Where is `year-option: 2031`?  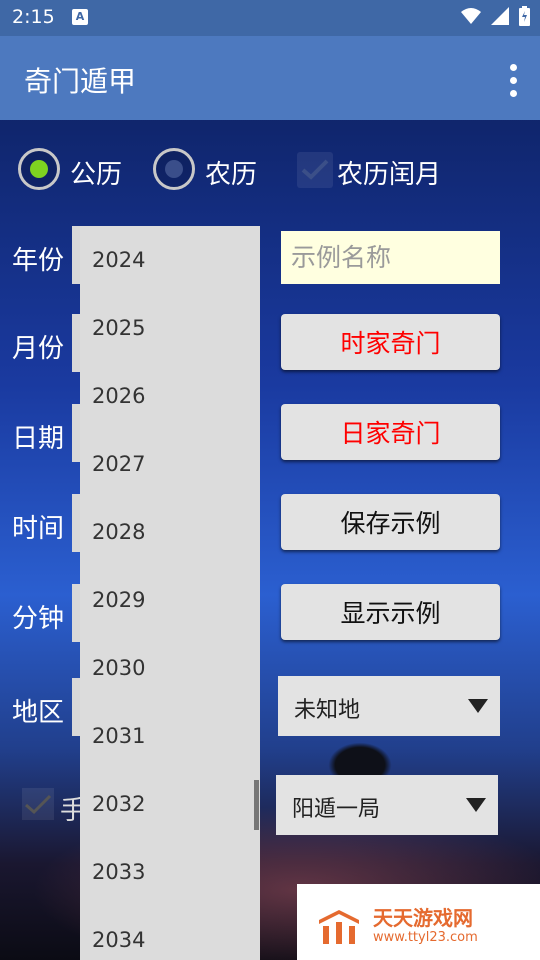
year-option: 2031 is located at coordinates (118, 736).